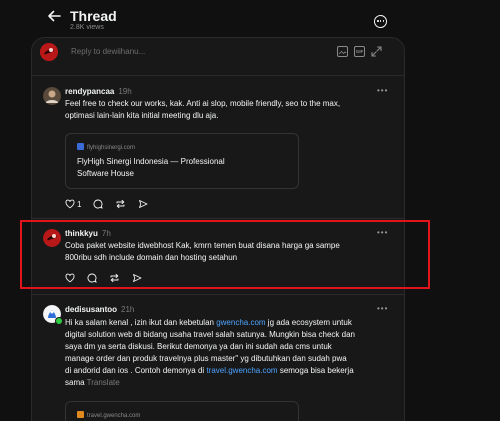  Describe the element at coordinates (52, 96) in the screenshot. I see `avatar` at that location.